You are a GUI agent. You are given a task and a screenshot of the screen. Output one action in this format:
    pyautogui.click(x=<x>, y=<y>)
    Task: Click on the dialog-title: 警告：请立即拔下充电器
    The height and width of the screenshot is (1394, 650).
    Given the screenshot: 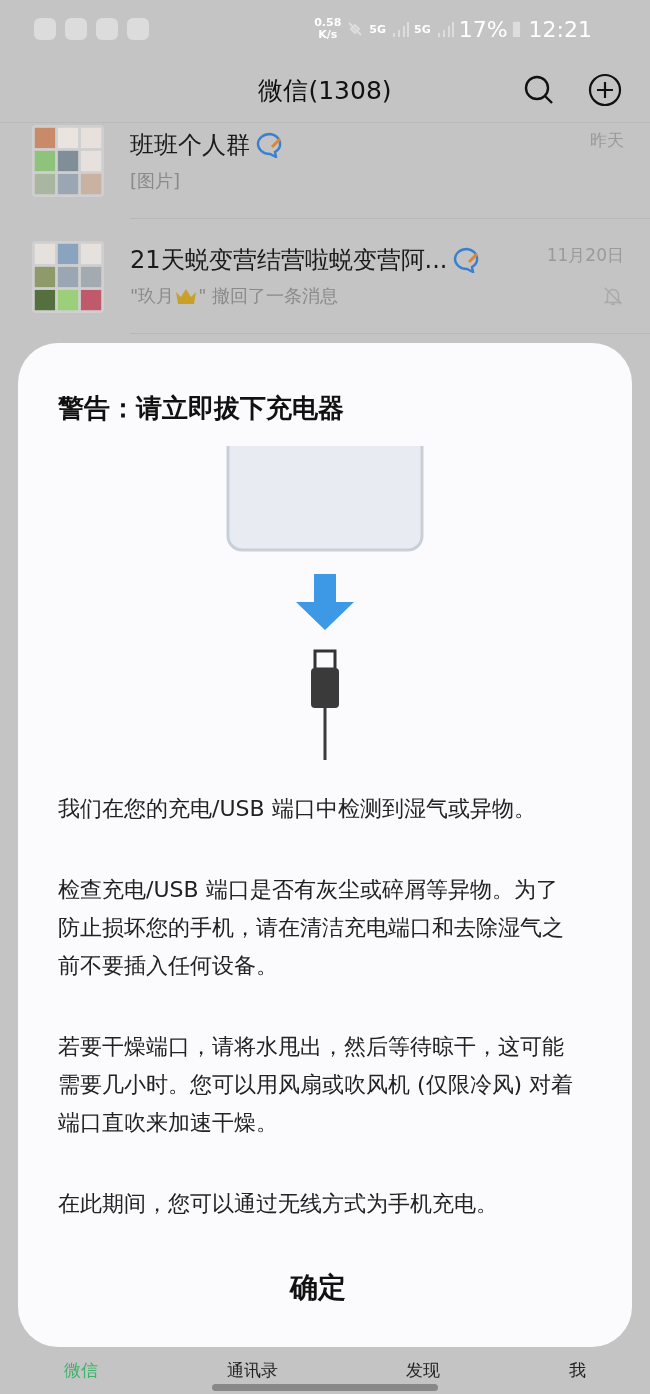 What is the action you would take?
    pyautogui.click(x=201, y=408)
    